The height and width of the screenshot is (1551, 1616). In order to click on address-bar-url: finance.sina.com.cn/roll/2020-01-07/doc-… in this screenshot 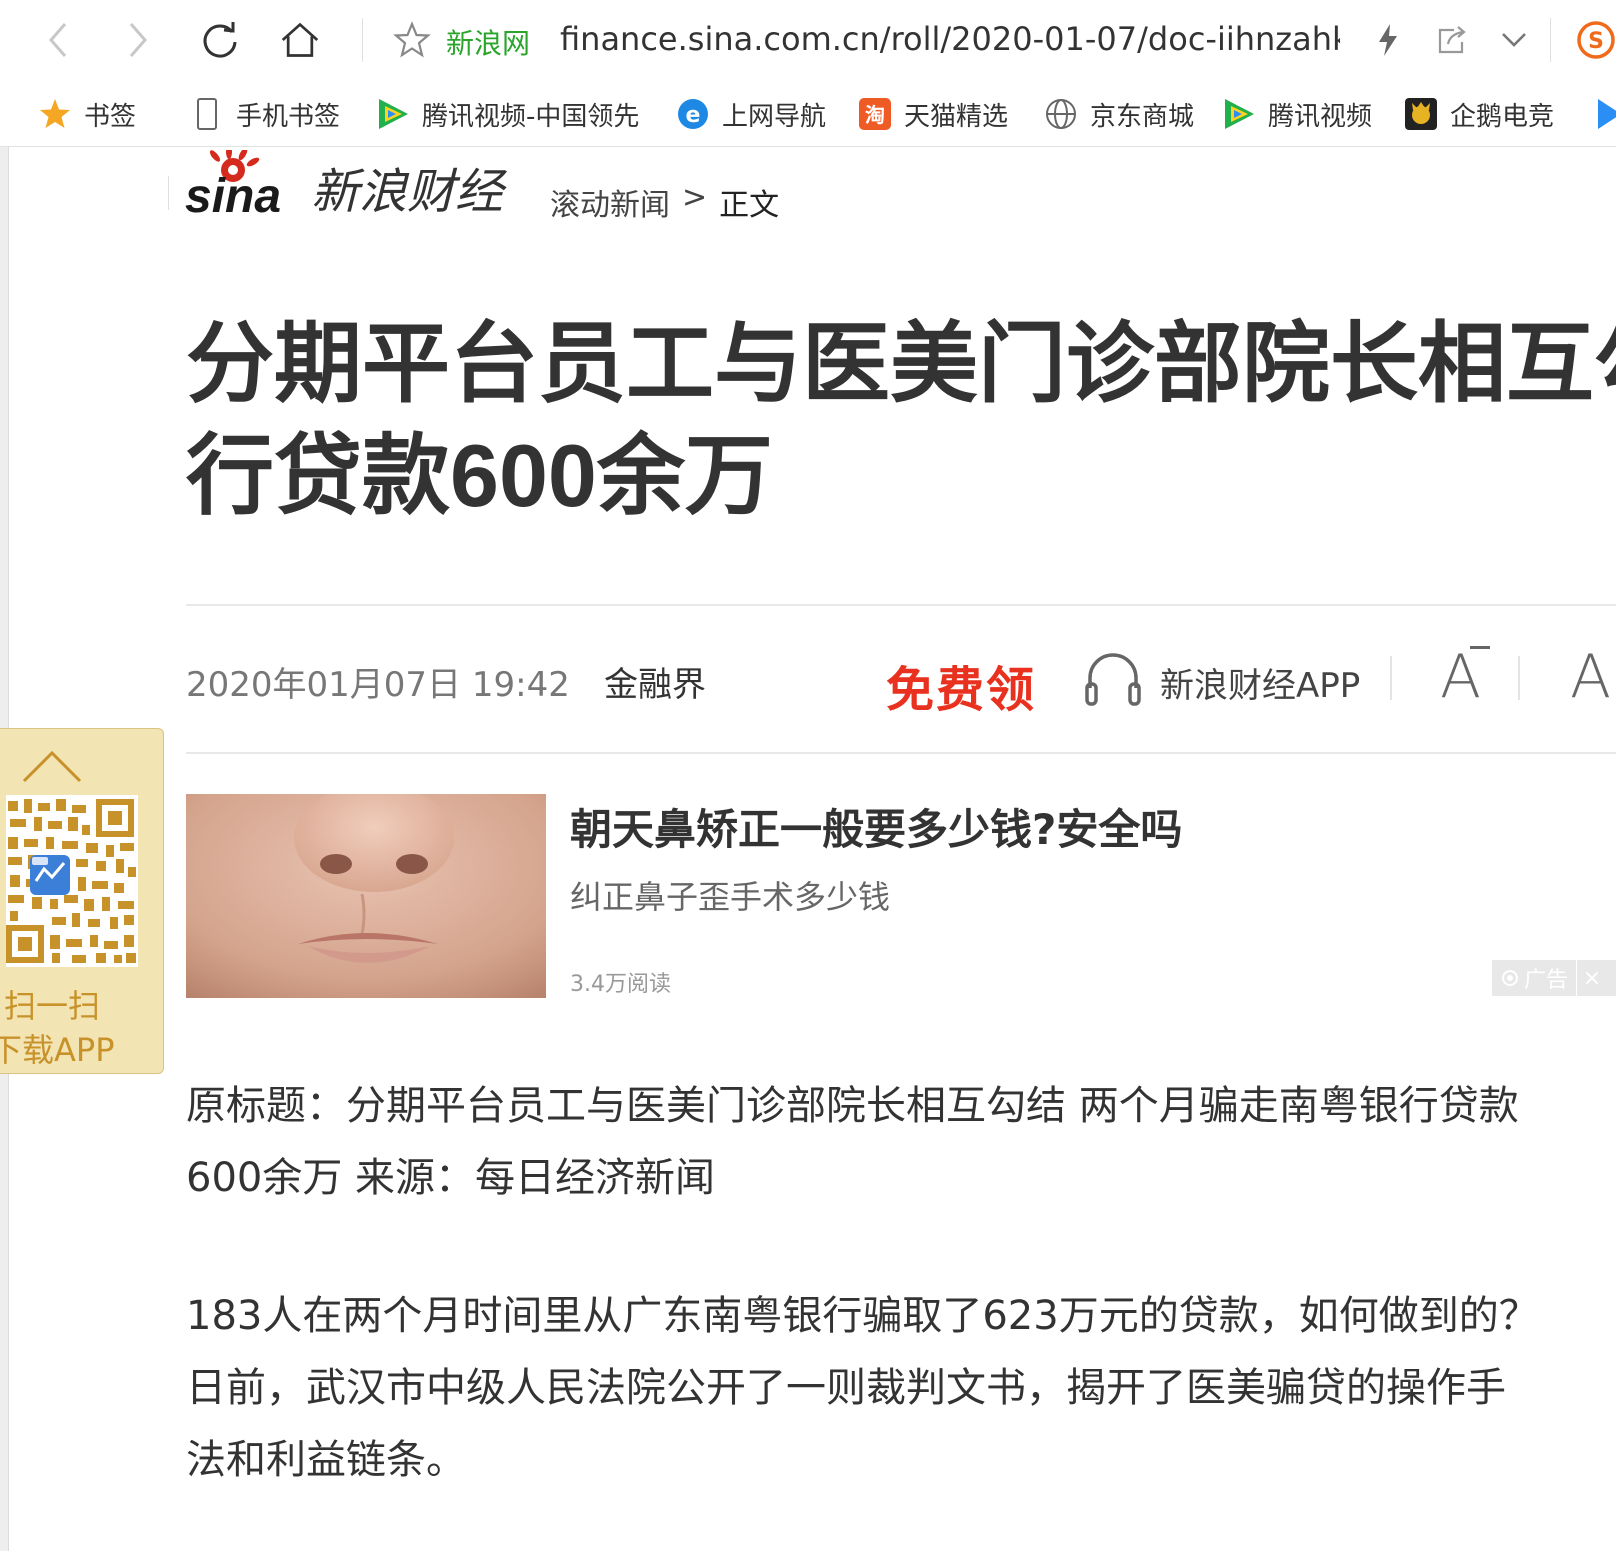, I will do `click(950, 39)`.